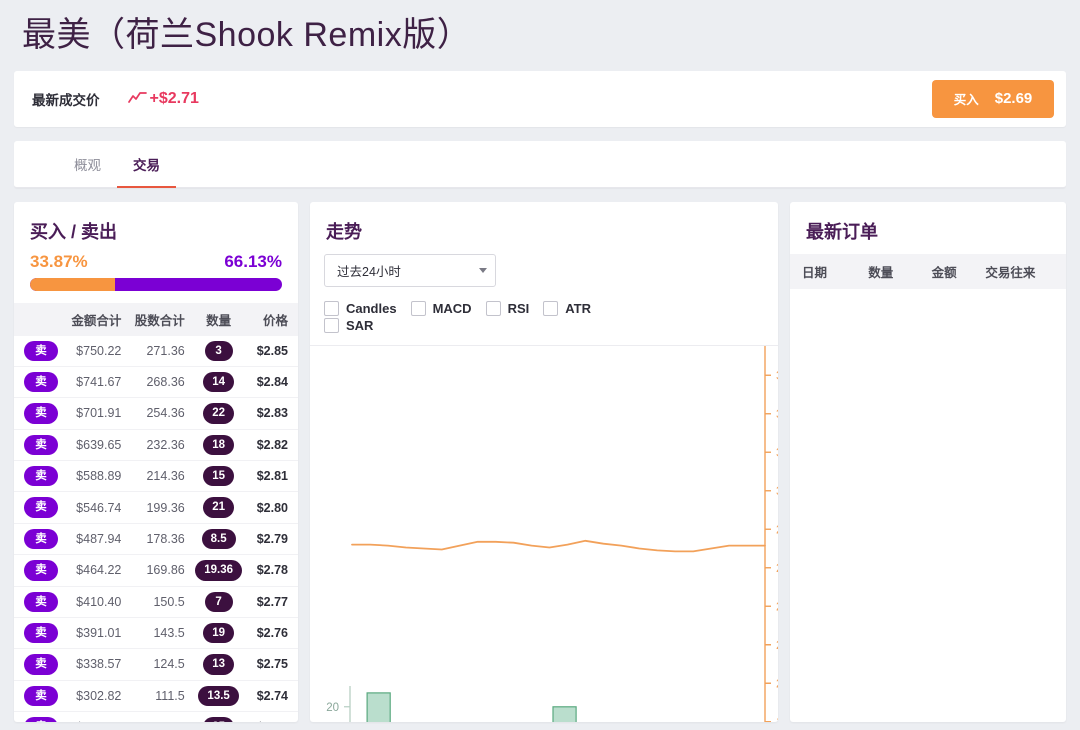 This screenshot has width=1080, height=730. I want to click on col-total-shares: 股数合计, so click(157, 319).